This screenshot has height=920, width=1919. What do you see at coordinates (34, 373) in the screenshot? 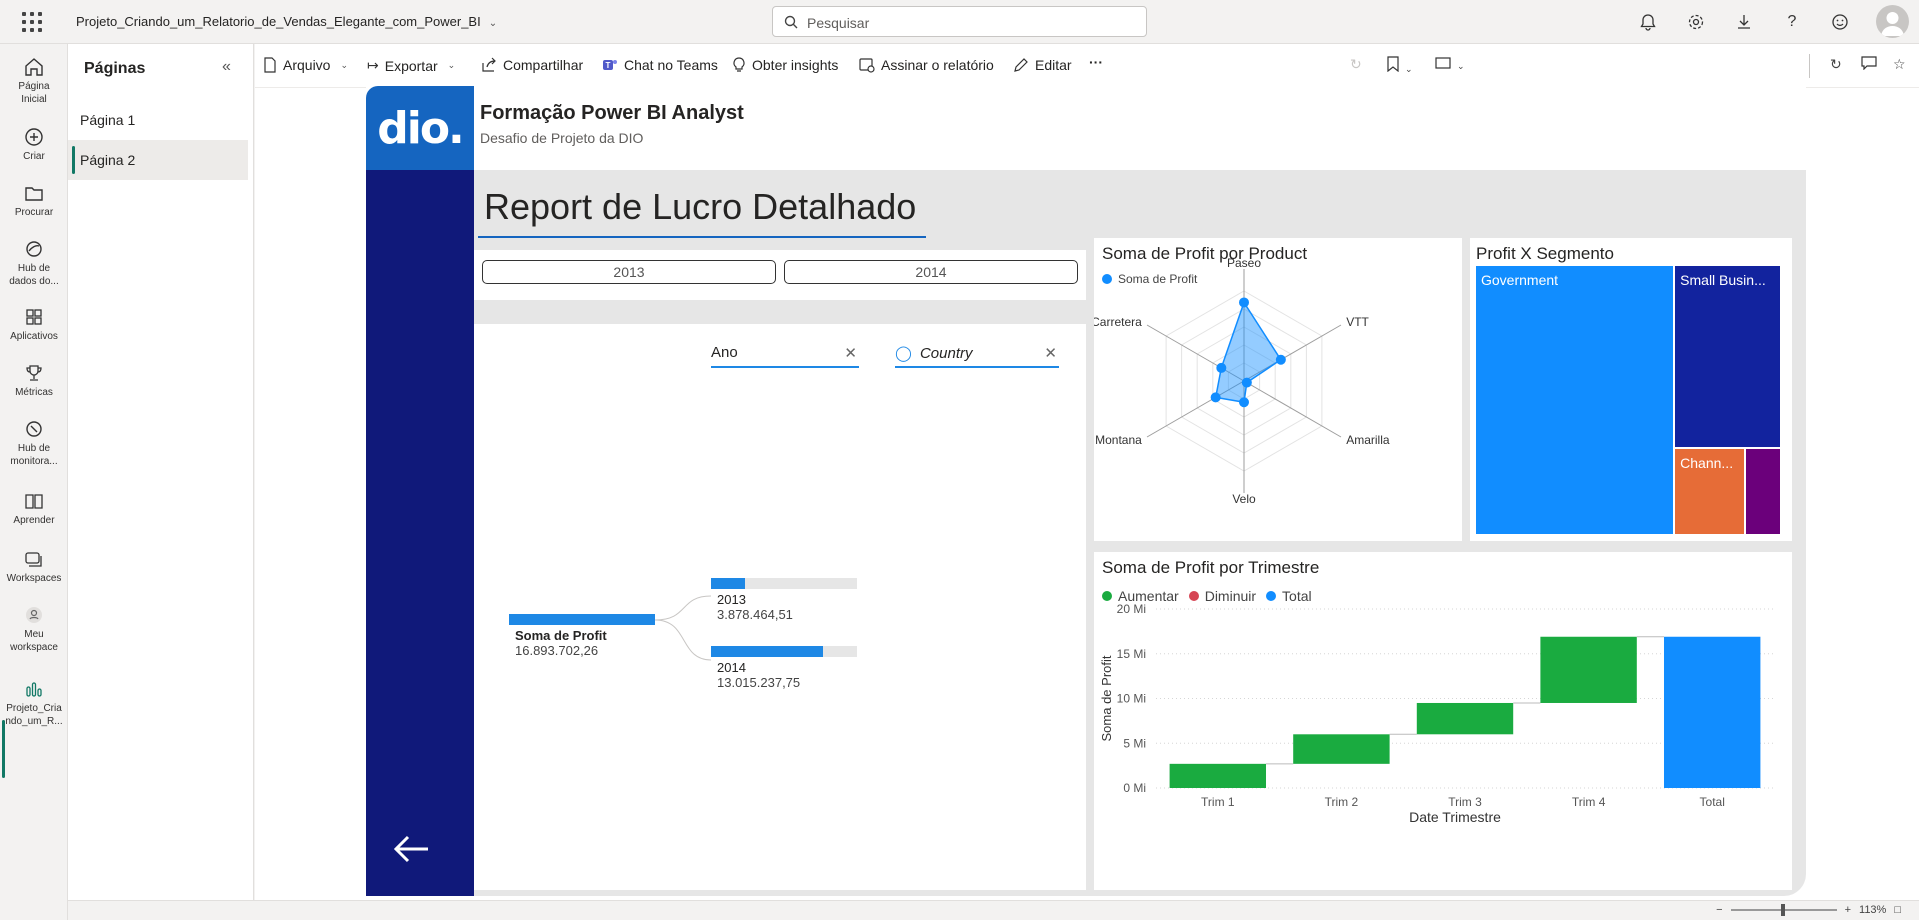
I see `trophy-icon` at bounding box center [34, 373].